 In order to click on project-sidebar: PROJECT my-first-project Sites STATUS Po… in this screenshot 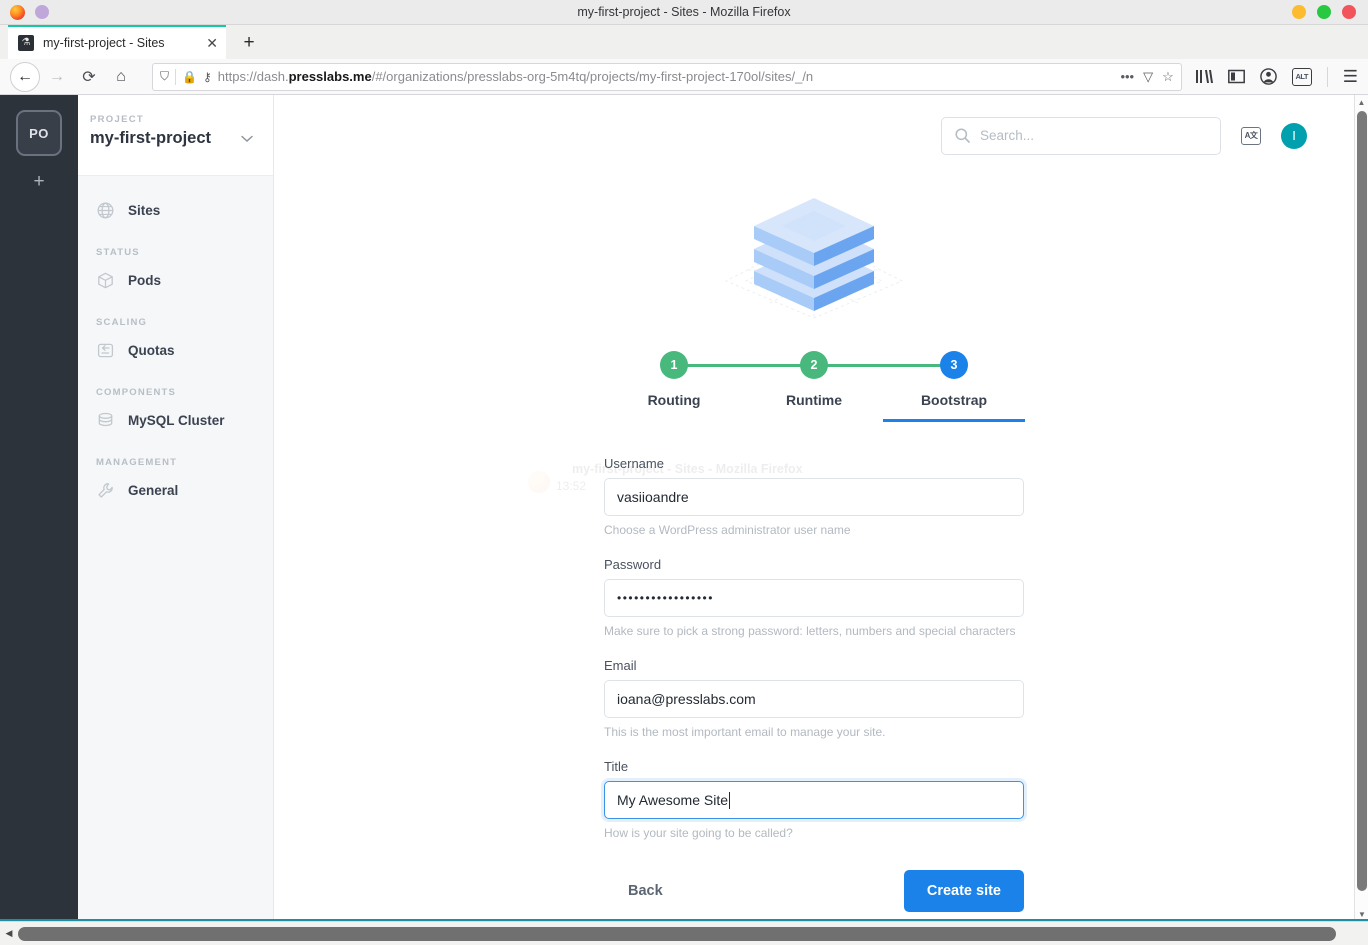, I will do `click(176, 508)`.